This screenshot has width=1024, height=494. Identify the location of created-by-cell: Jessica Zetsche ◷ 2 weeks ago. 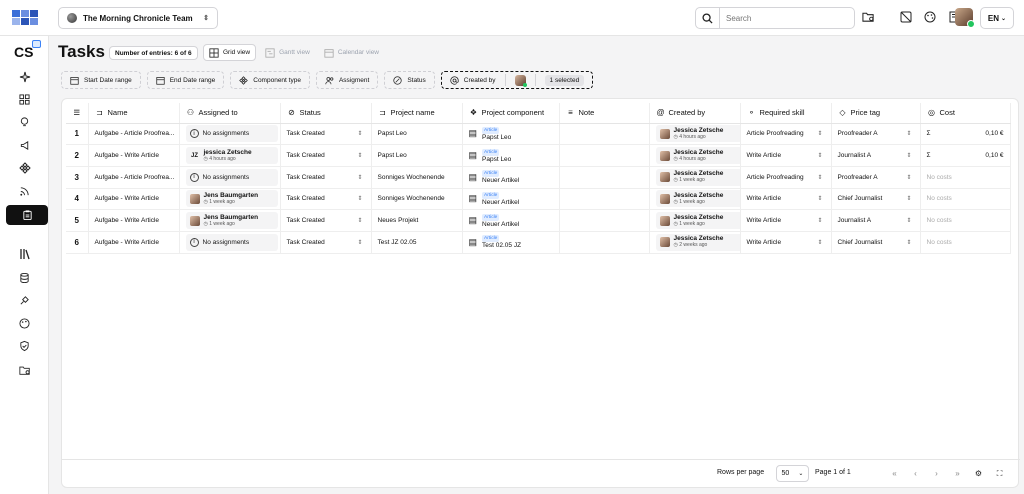
(695, 242).